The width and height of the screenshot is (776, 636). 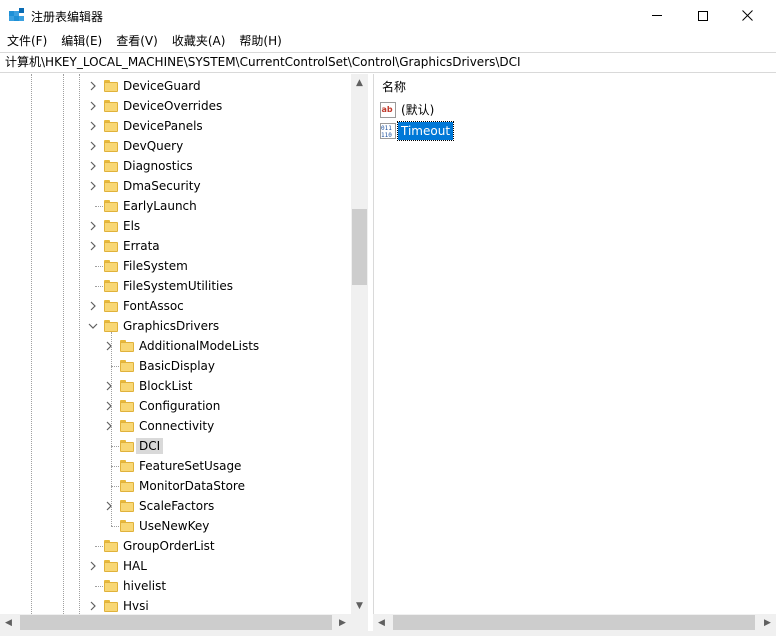 I want to click on tree-node: DevQuery, so click(x=175, y=146).